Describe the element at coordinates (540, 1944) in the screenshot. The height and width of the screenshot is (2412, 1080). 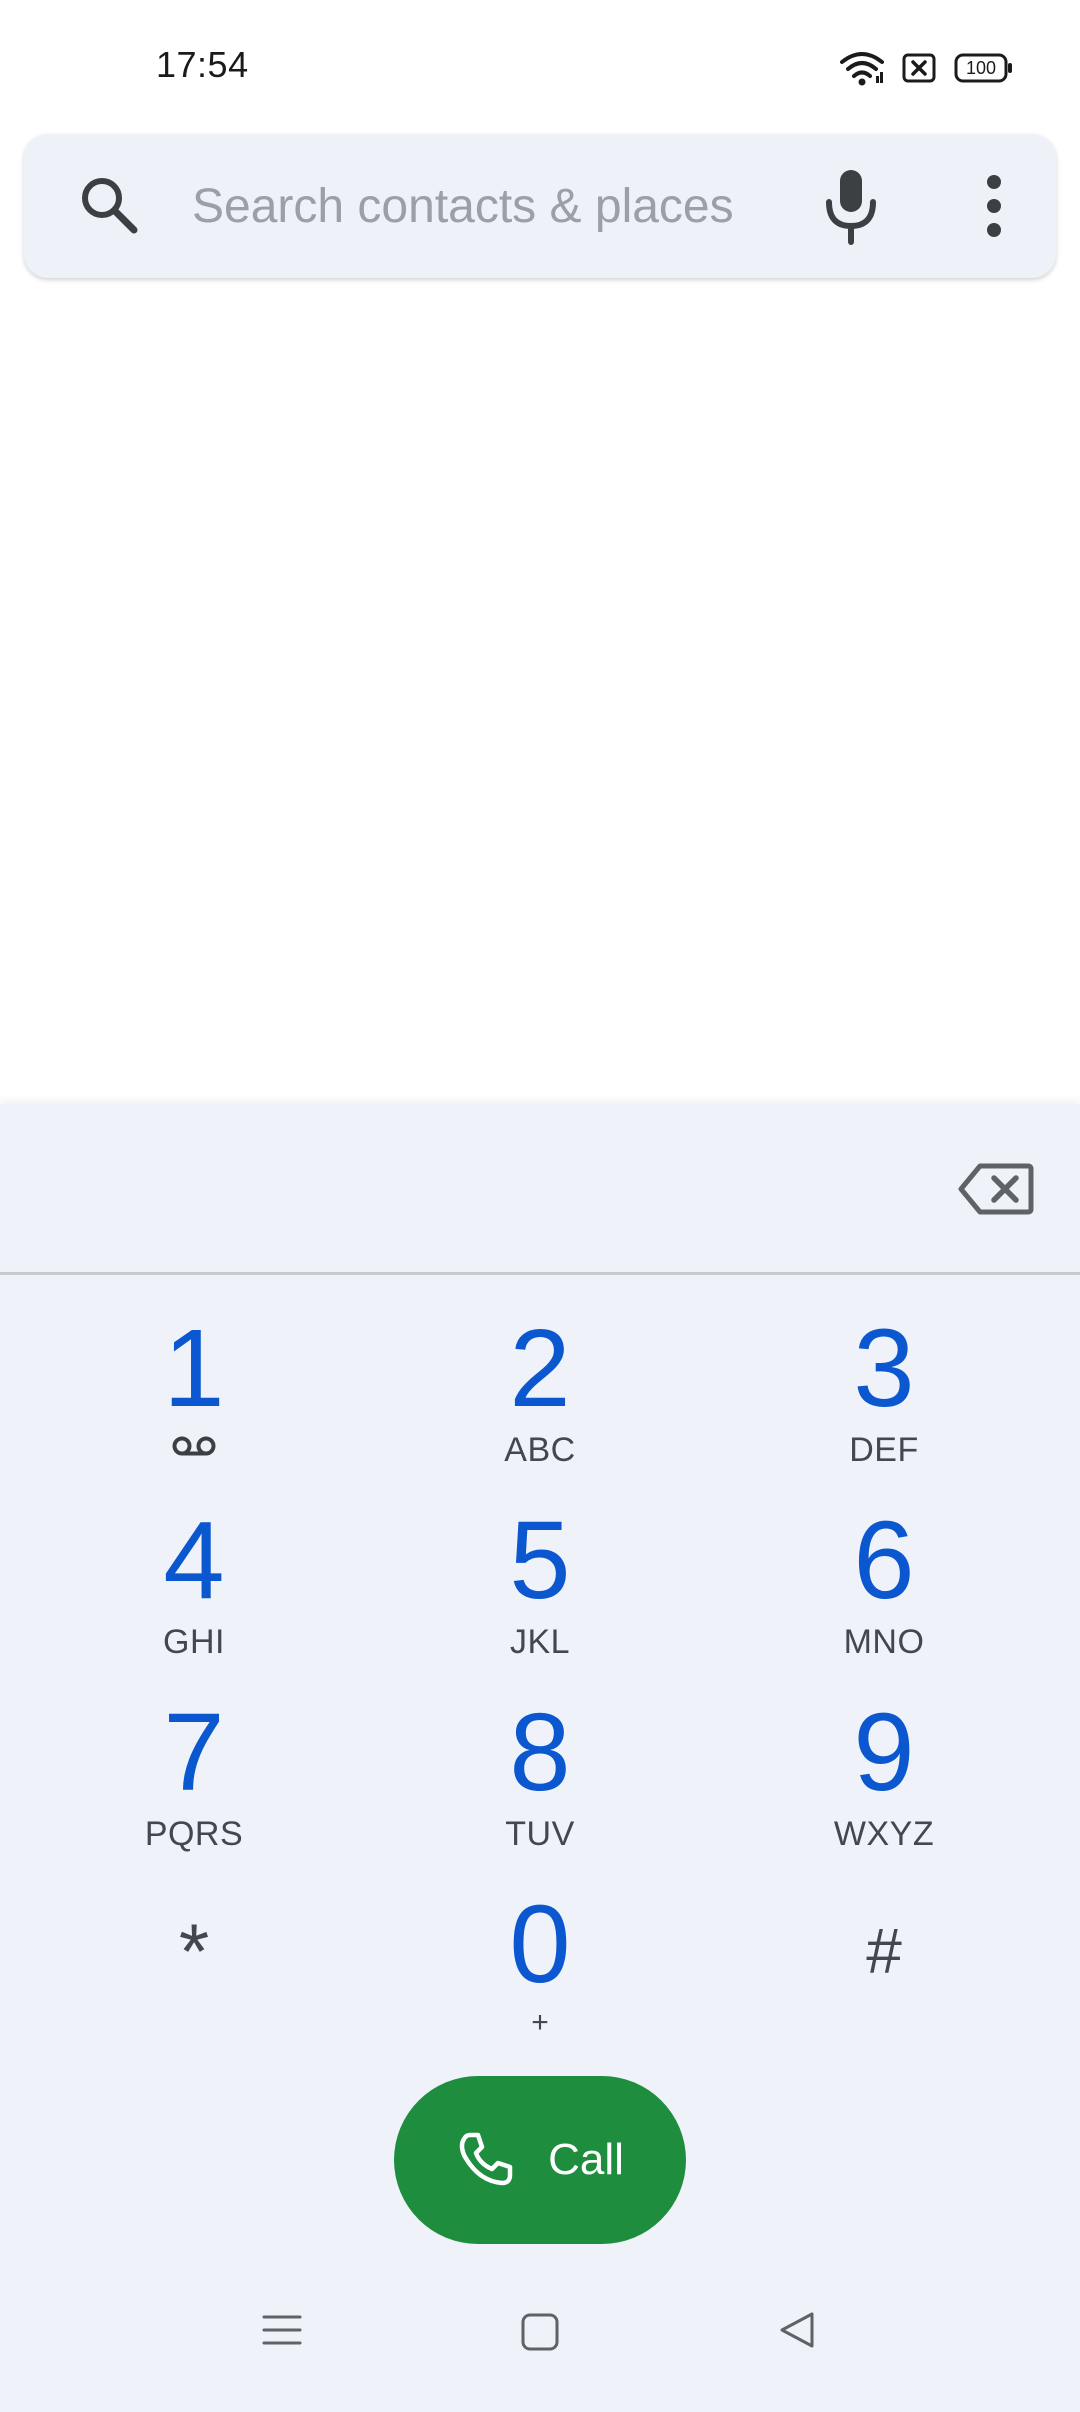
I see `key-digit: 0` at that location.